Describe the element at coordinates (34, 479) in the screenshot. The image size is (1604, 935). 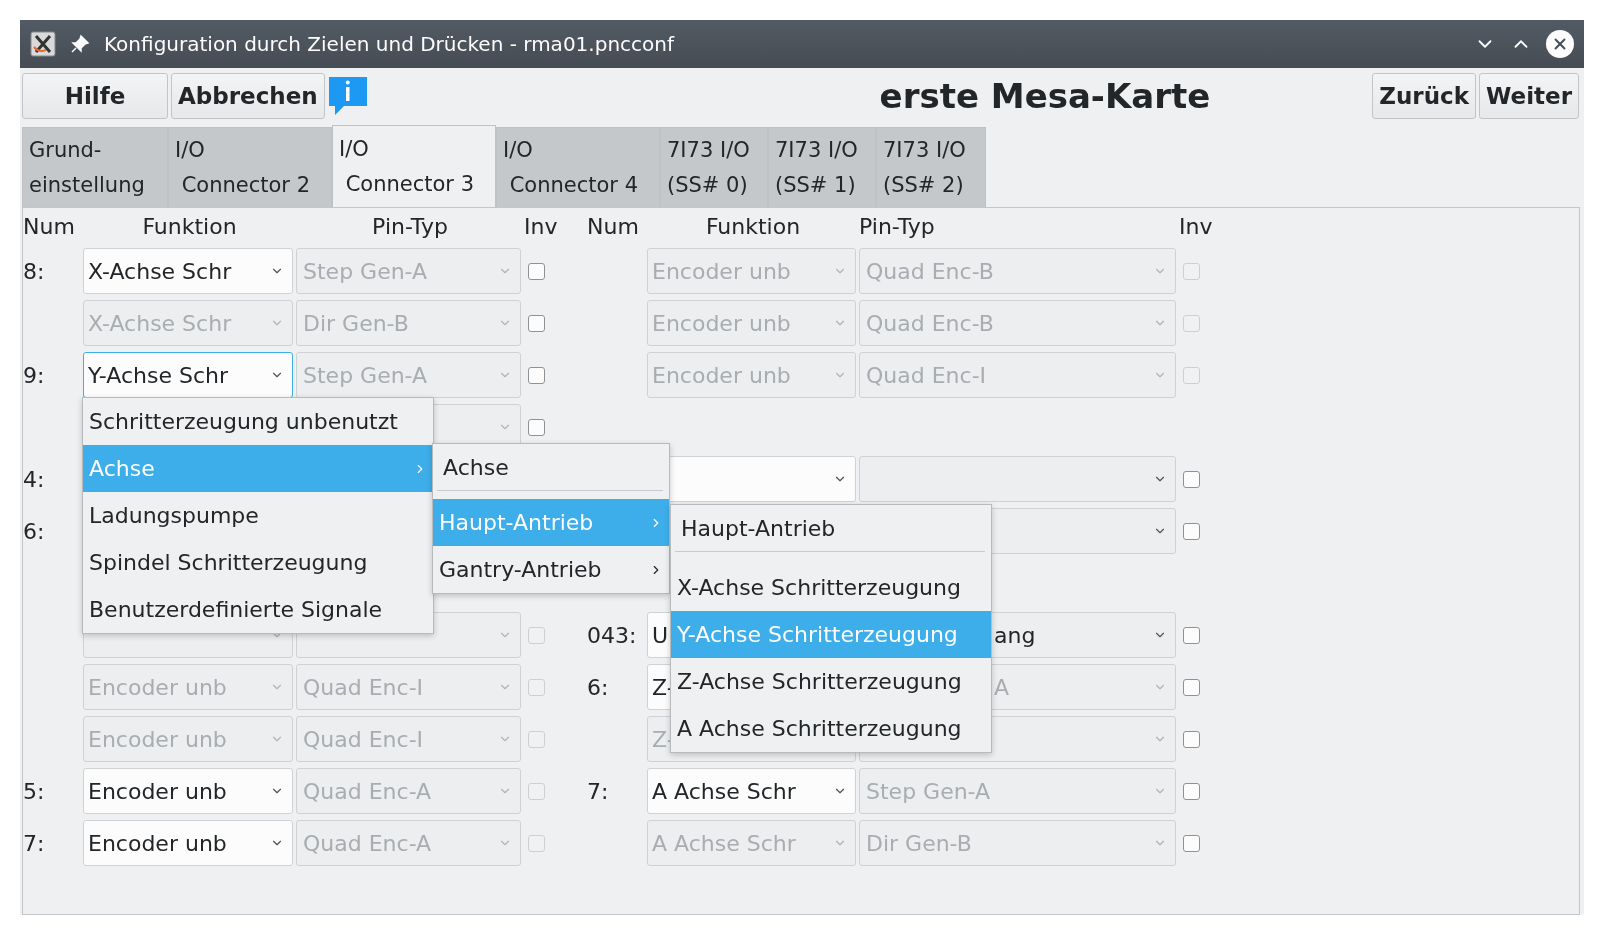
I see `pin-number: 4:` at that location.